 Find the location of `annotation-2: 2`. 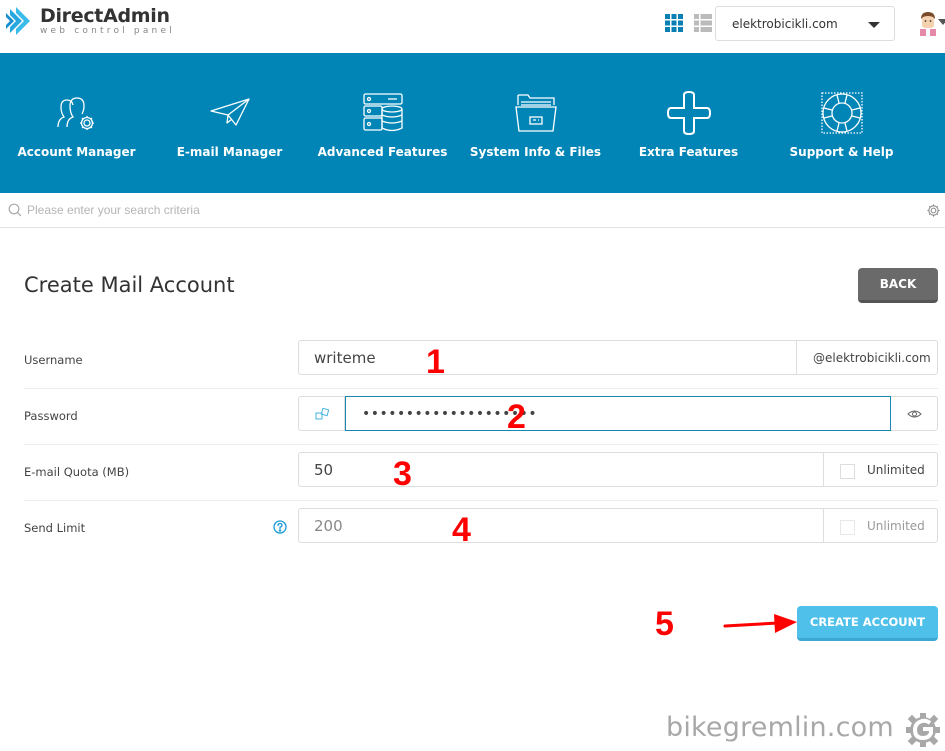

annotation-2: 2 is located at coordinates (516, 417).